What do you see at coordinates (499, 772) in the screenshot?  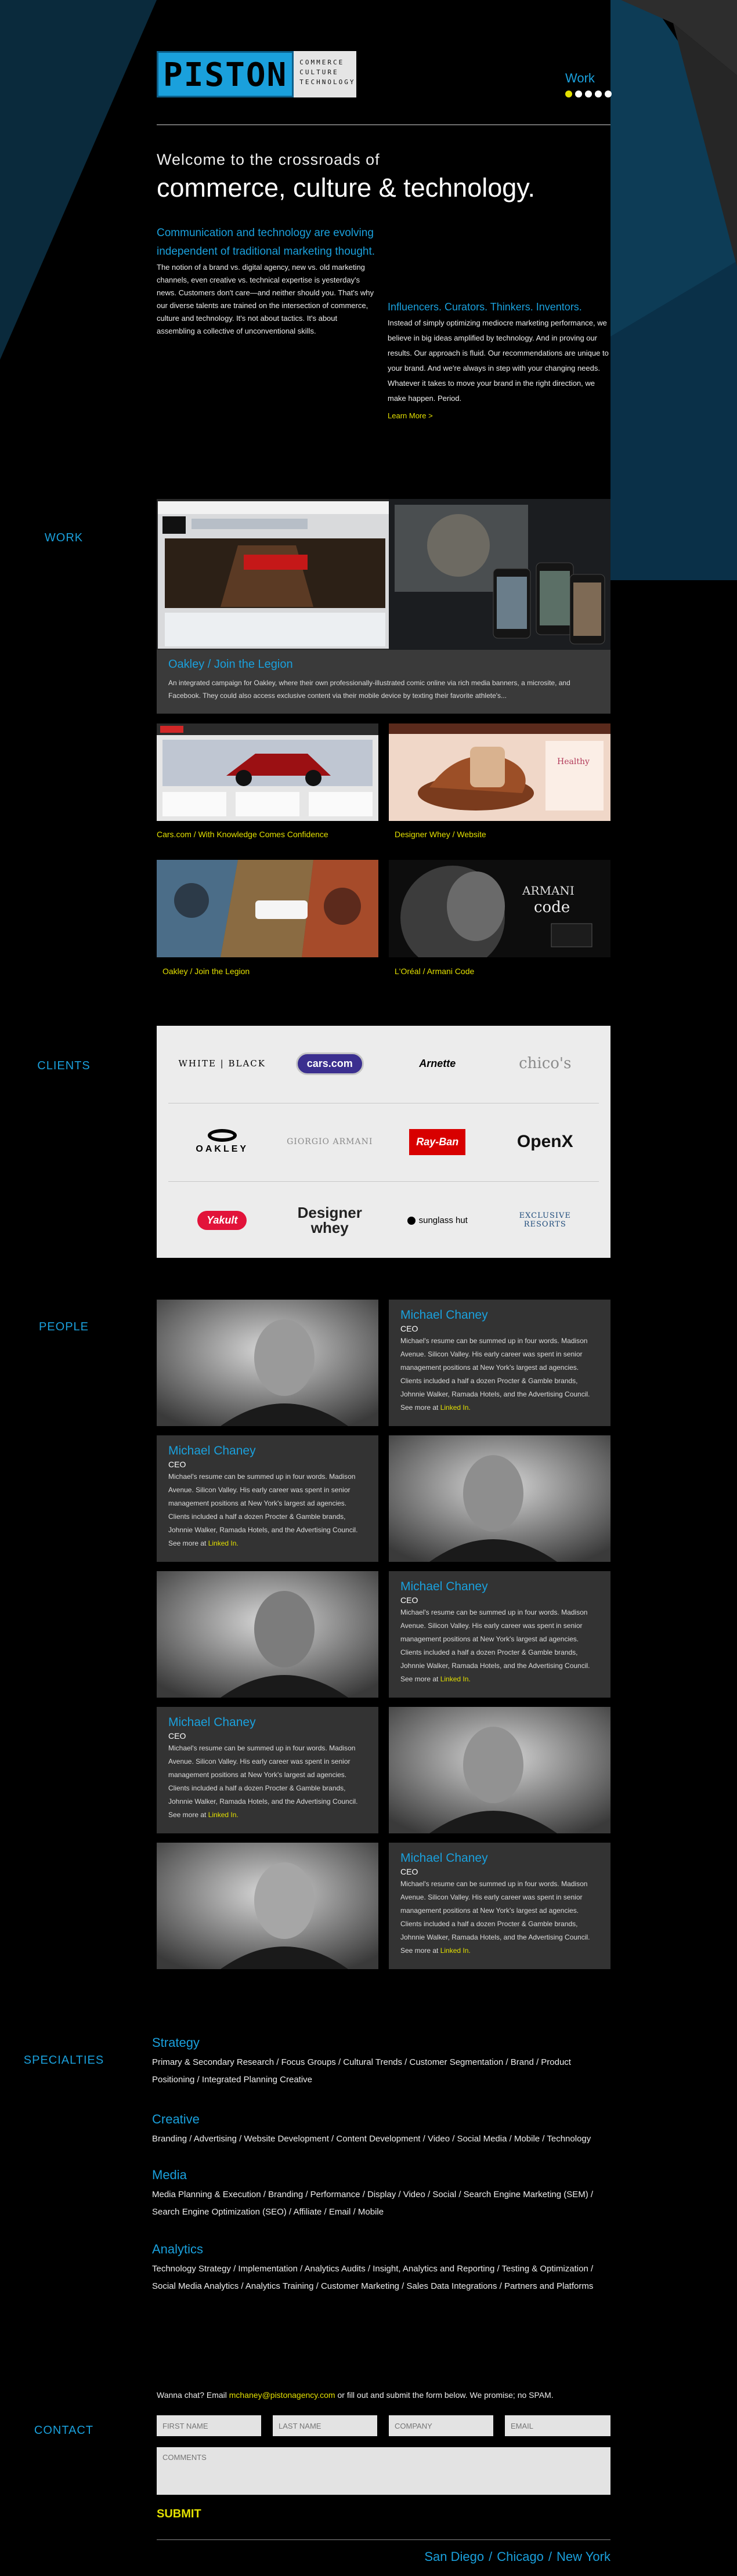 I see `work-thumb-designer-whey: Healthy` at bounding box center [499, 772].